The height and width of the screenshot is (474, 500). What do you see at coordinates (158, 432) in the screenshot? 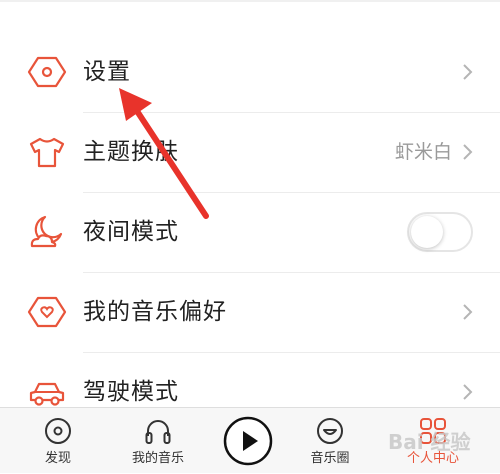
I see `headphones-icon` at bounding box center [158, 432].